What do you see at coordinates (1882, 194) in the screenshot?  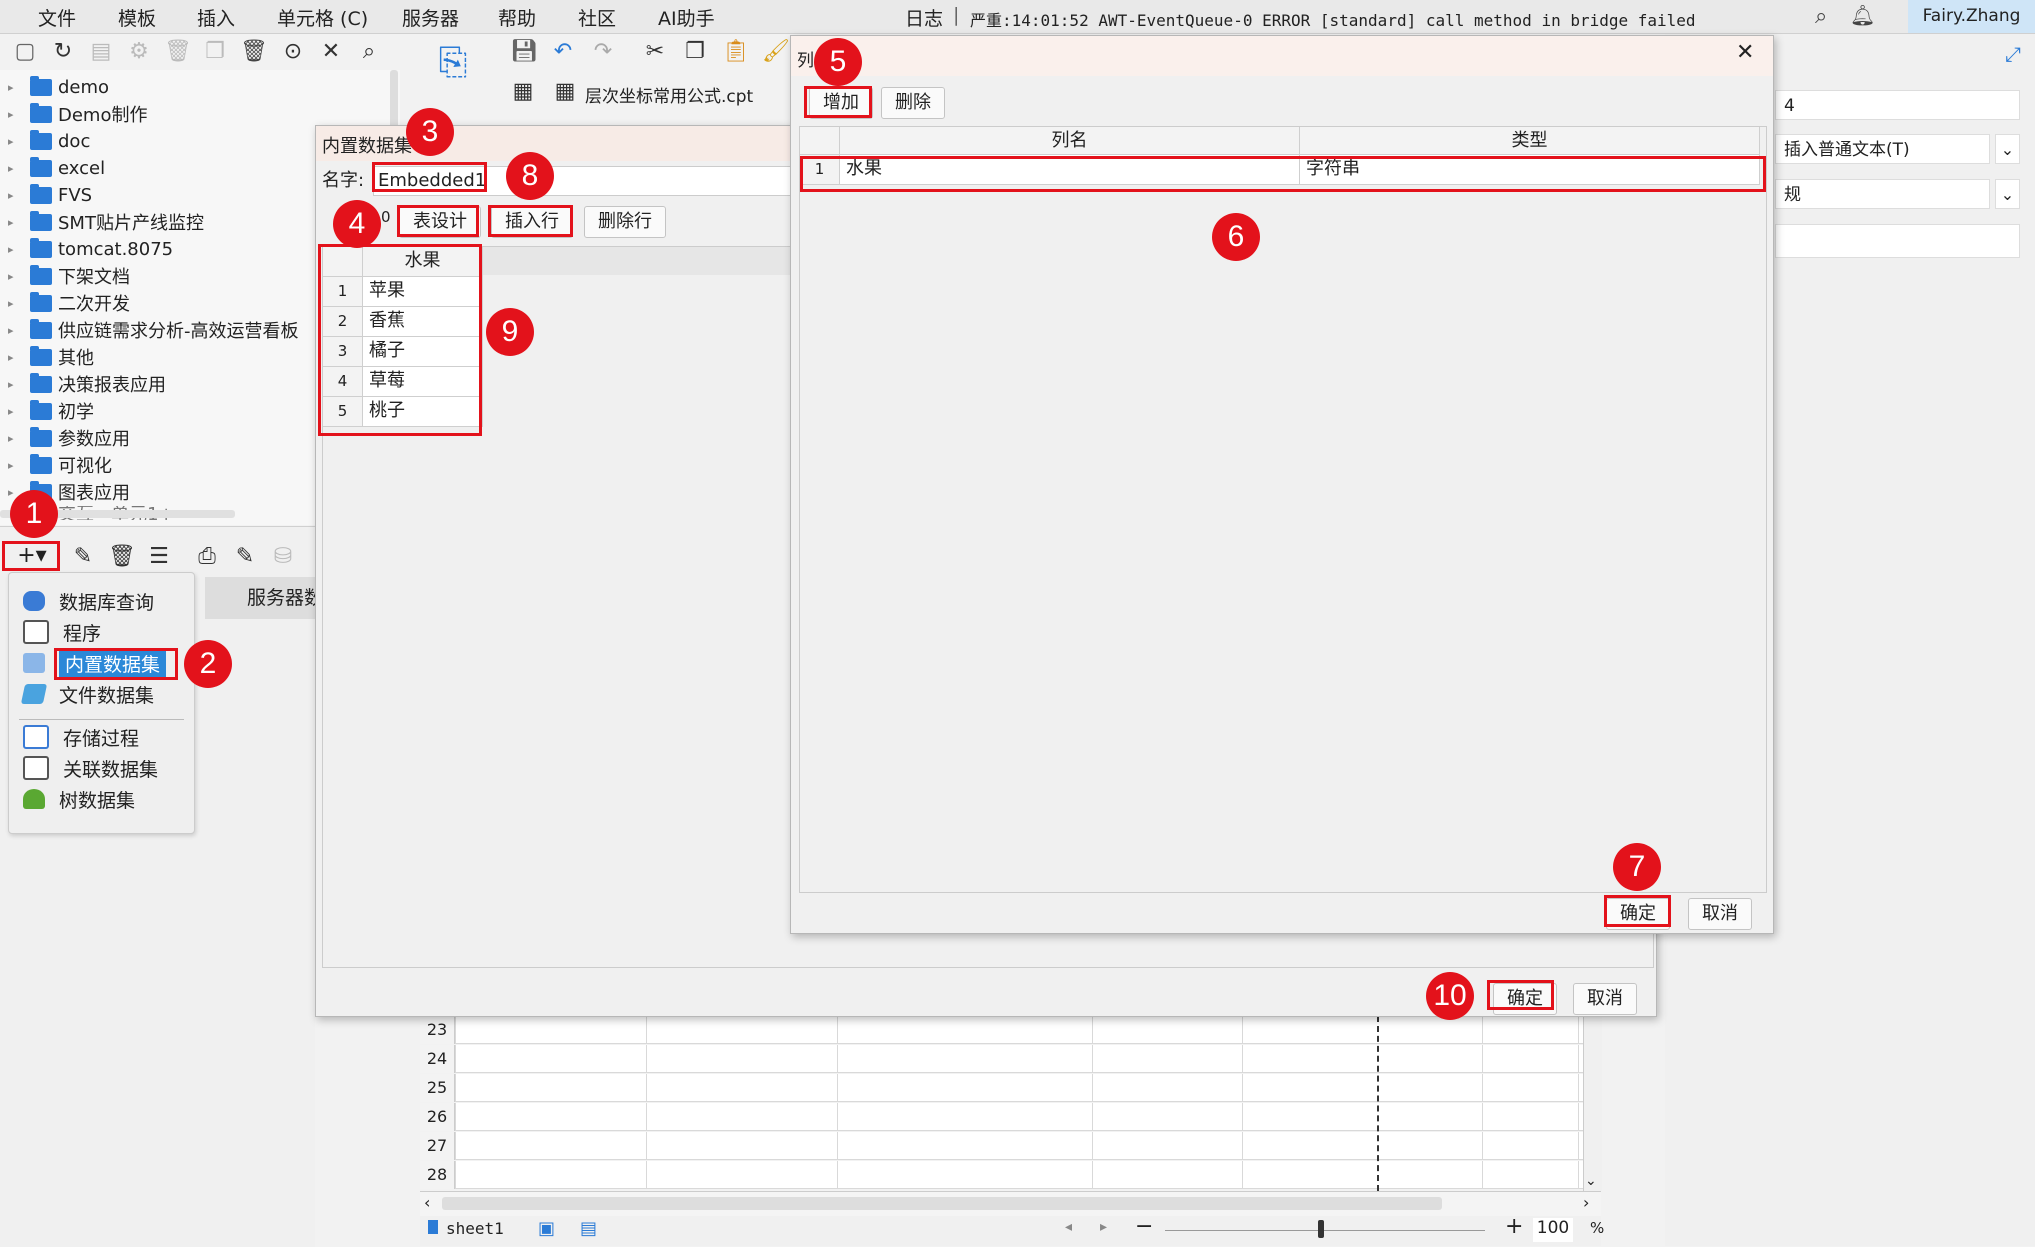 I see `format-select: 规` at bounding box center [1882, 194].